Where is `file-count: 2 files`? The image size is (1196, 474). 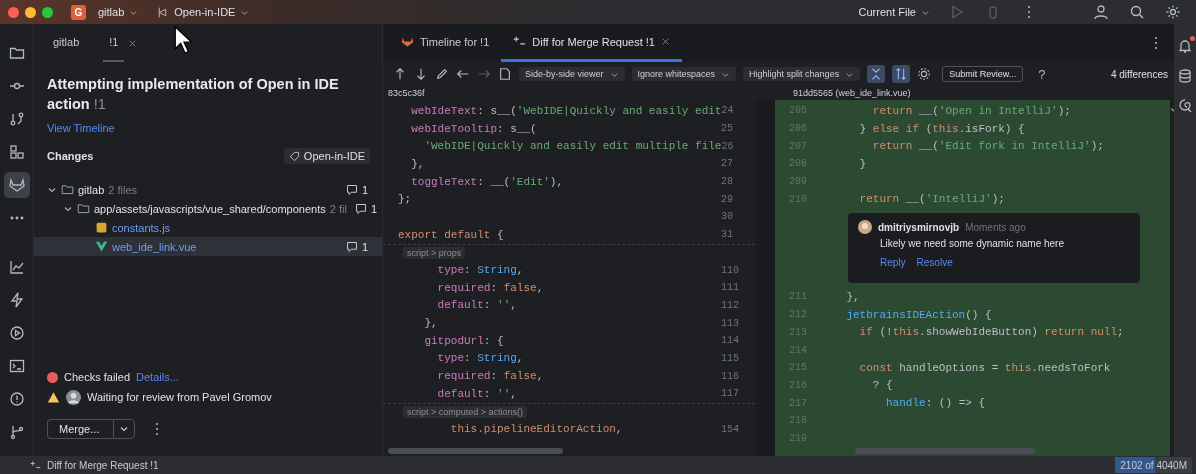 file-count: 2 files is located at coordinates (123, 189).